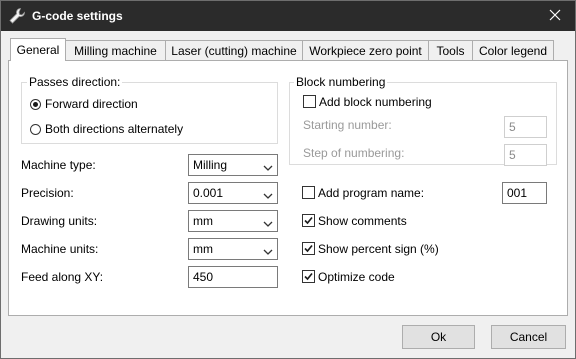 The height and width of the screenshot is (359, 576). Describe the element at coordinates (203, 221) in the screenshot. I see `drawing-units-value: mm` at that location.